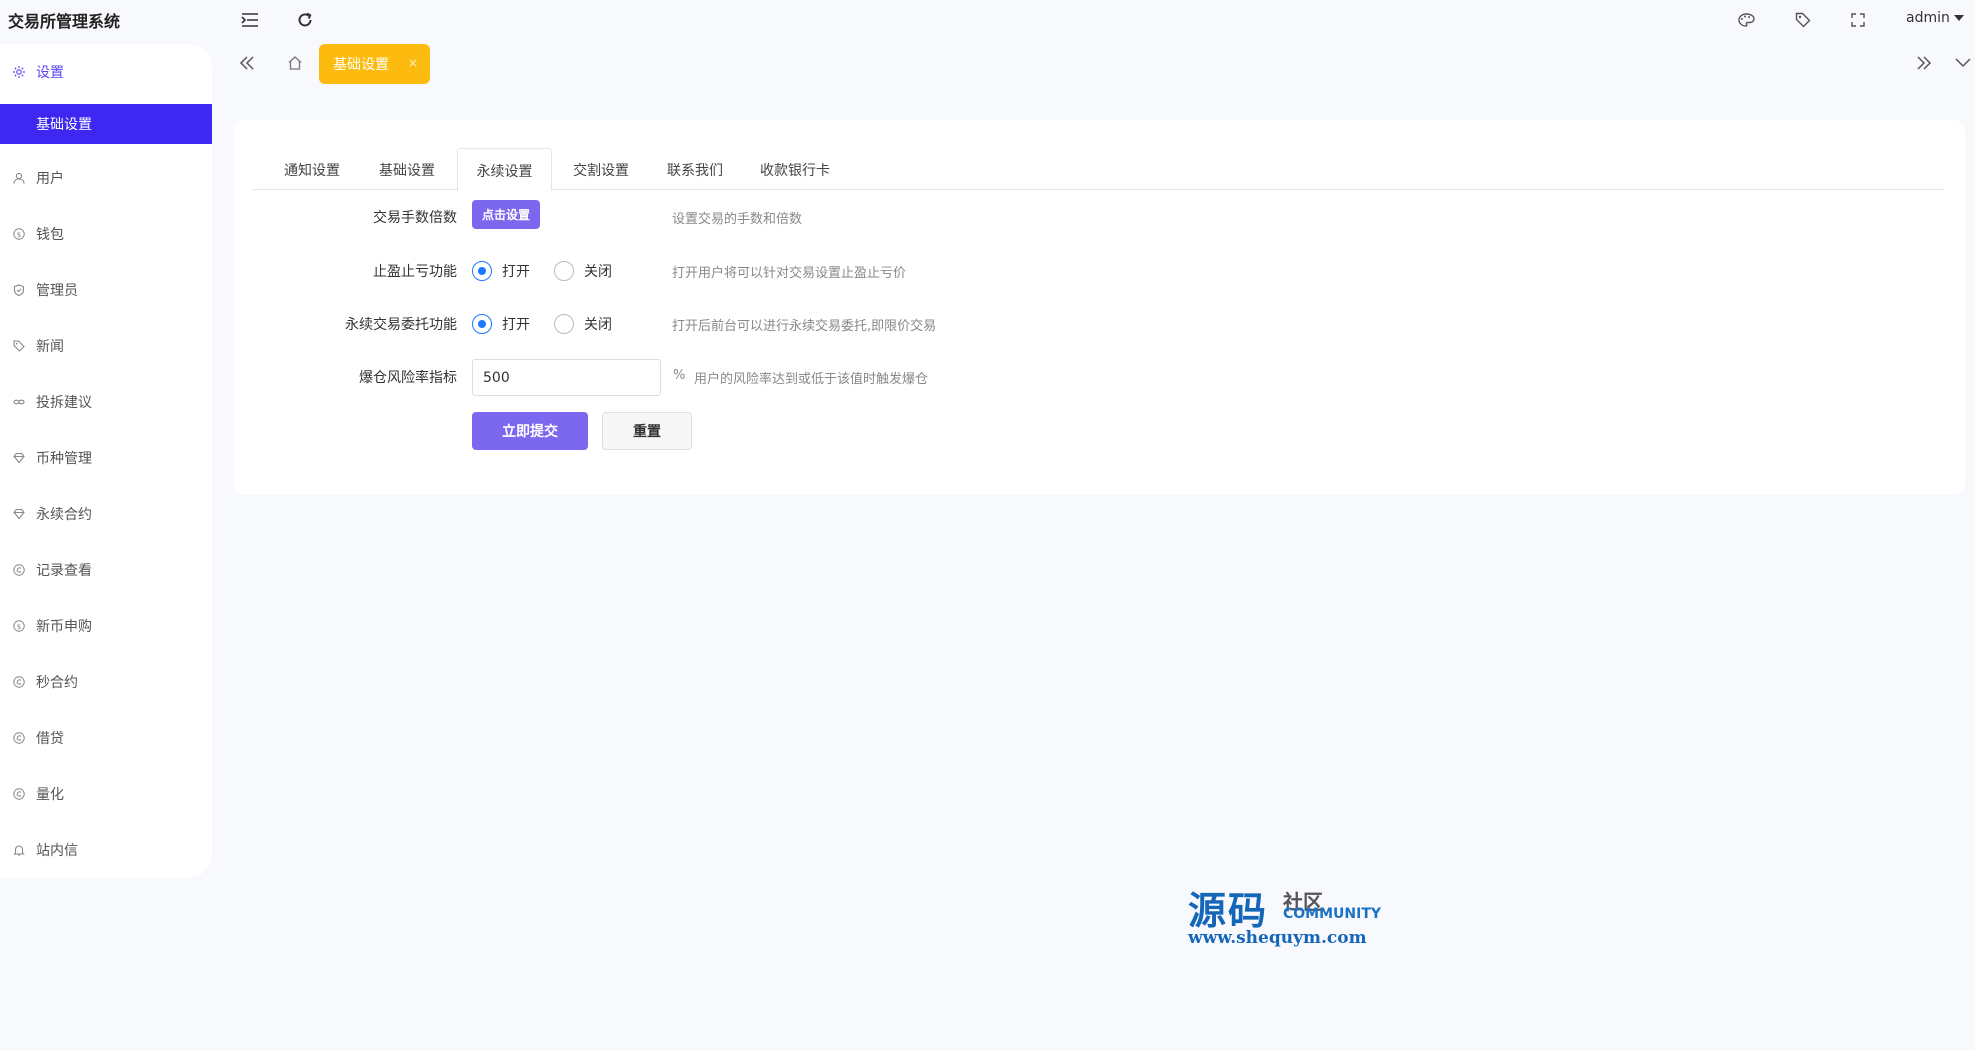 The width and height of the screenshot is (1975, 1051). What do you see at coordinates (19, 72) in the screenshot?
I see `gear-icon` at bounding box center [19, 72].